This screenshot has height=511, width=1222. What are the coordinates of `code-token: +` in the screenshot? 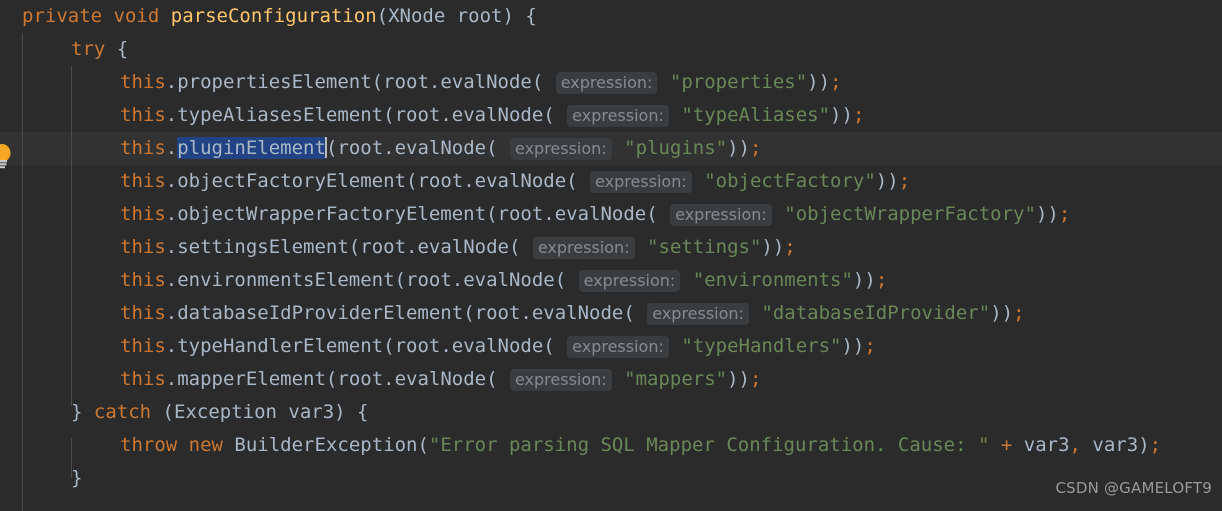 It's located at (1006, 445).